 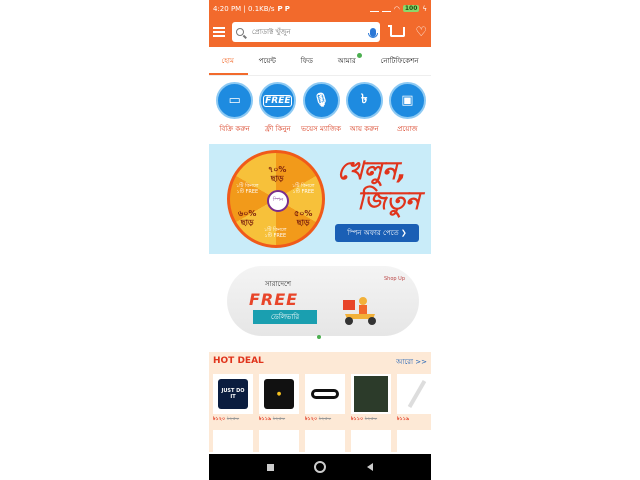 I want to click on category-label: ভয়েস ম্যাজিক, so click(x=321, y=129).